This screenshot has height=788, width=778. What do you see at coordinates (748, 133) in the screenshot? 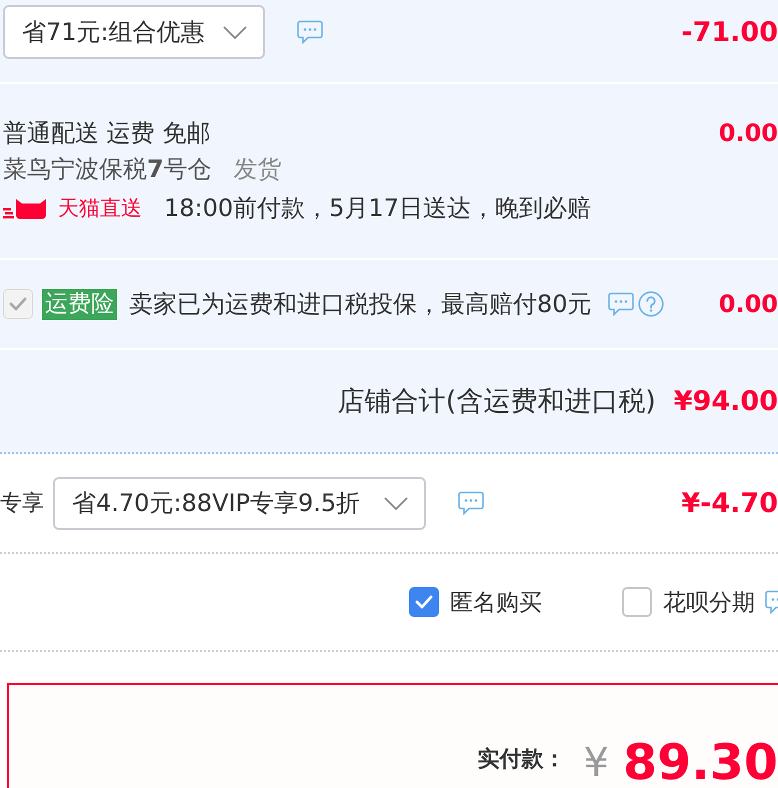
I see `shipping-amount: 0.00` at bounding box center [748, 133].